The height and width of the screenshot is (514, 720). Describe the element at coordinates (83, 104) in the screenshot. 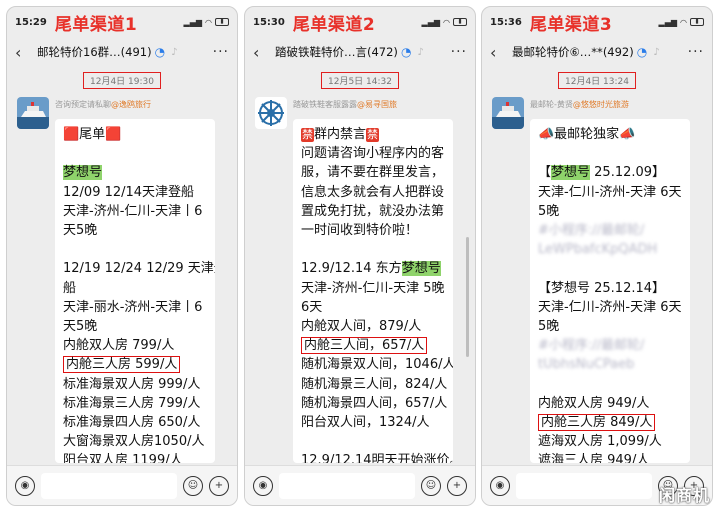

I see `sender-nickname: 咨询预定请私聊` at that location.